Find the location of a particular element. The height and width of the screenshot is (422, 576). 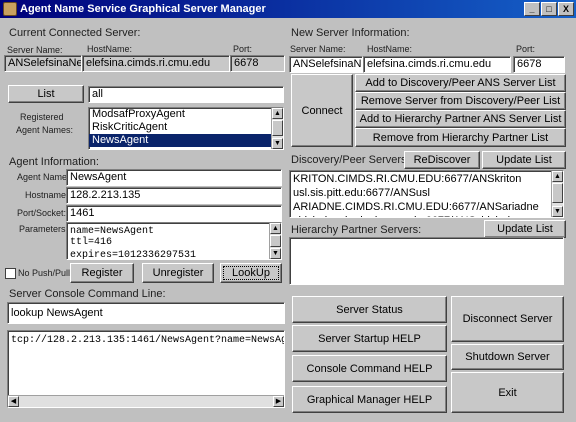

agent-port-label: Port/Socket: is located at coordinates (42, 213).